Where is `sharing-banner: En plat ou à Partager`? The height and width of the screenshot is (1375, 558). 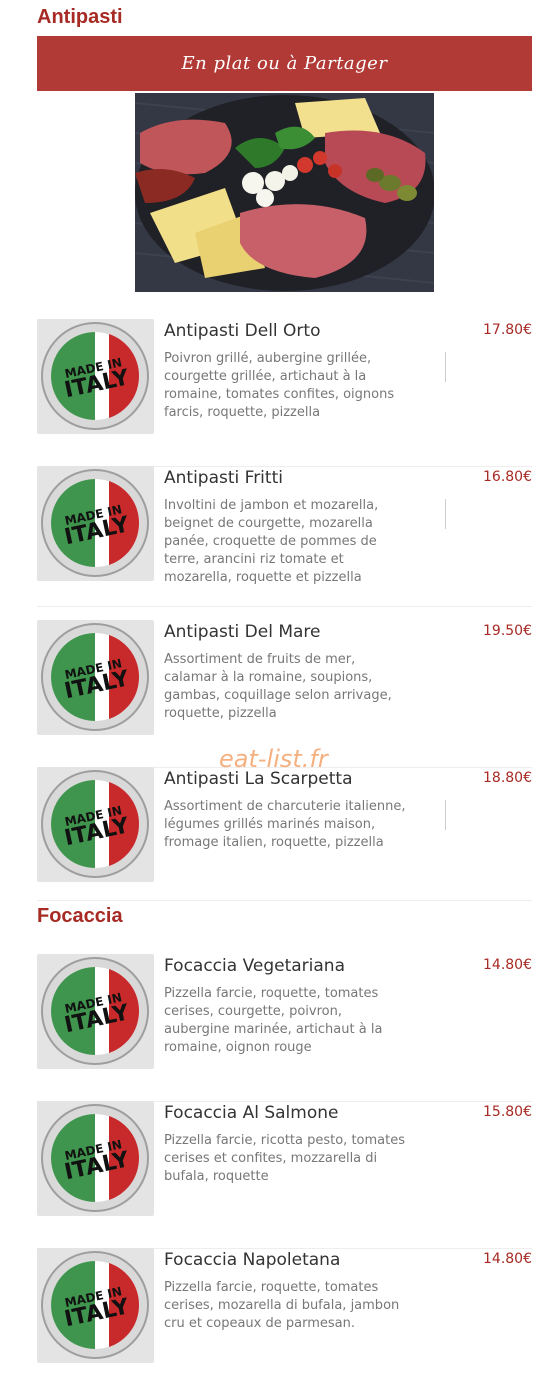
sharing-banner: En plat ou à Partager is located at coordinates (284, 63).